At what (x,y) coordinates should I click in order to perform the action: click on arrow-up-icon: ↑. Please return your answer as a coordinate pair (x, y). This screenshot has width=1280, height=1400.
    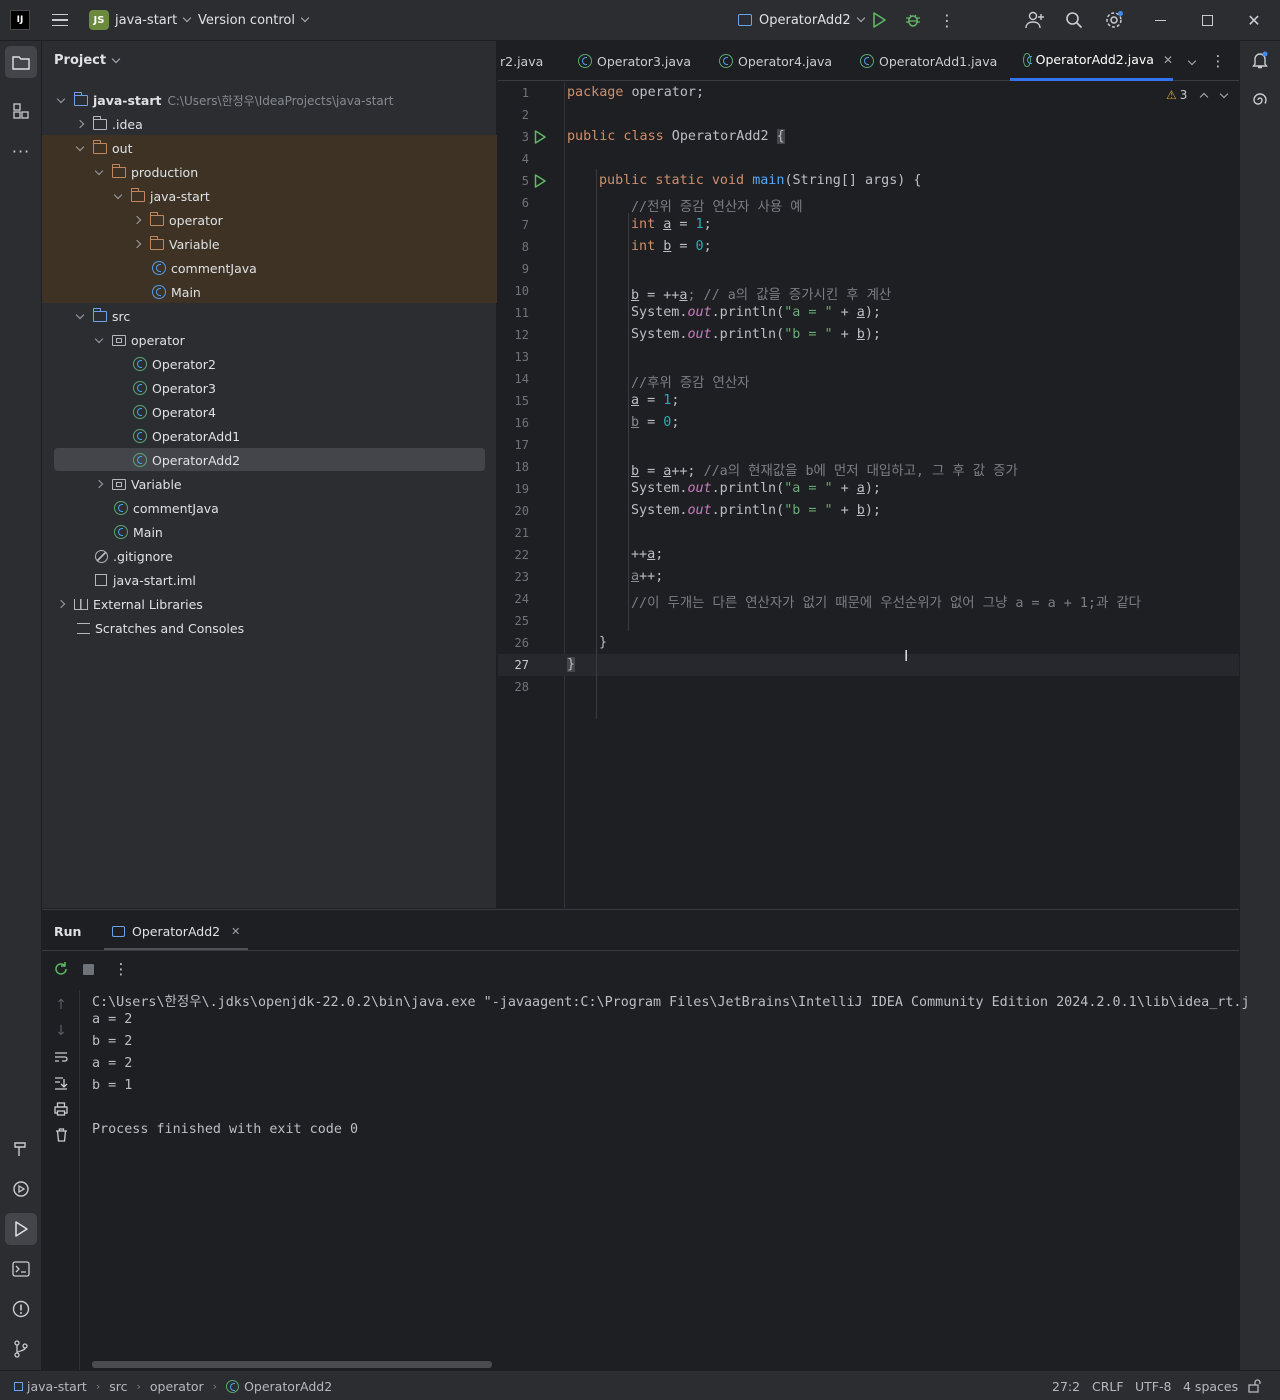
    Looking at the image, I should click on (61, 1005).